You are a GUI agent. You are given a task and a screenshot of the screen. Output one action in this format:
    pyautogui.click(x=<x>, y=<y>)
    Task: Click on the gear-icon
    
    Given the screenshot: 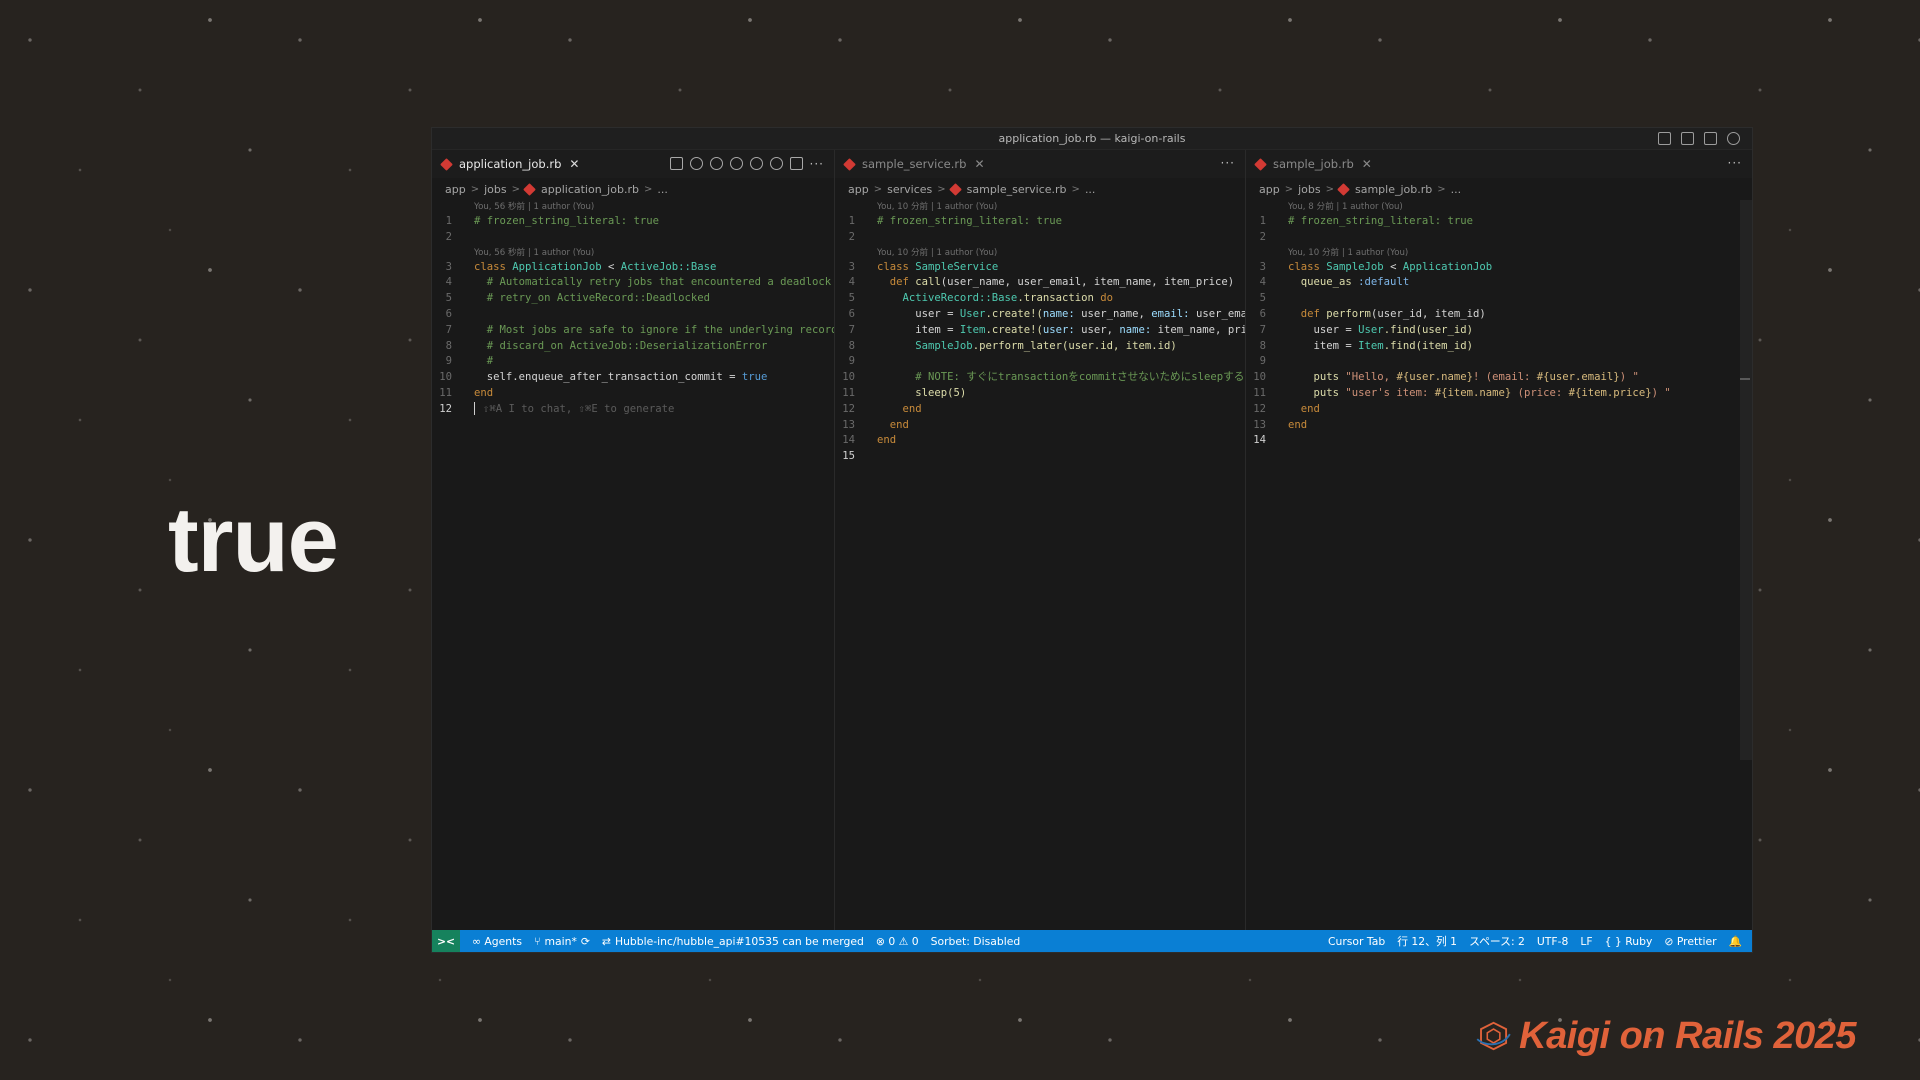 What is the action you would take?
    pyautogui.click(x=1733, y=138)
    